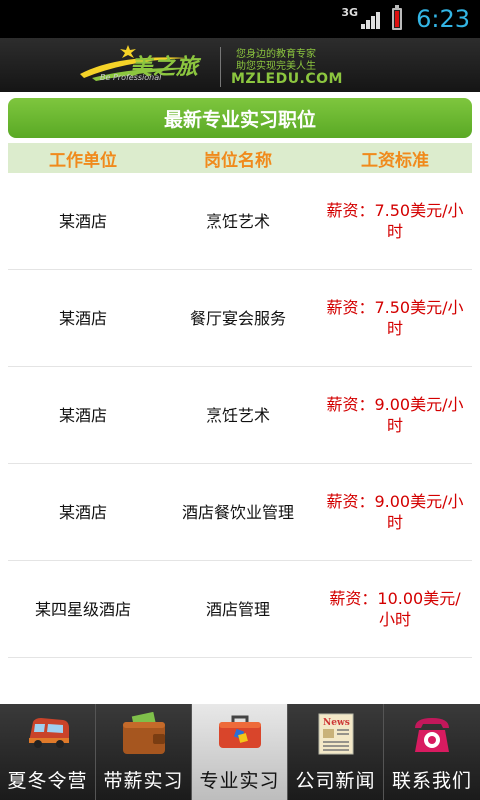 This screenshot has width=480, height=800. What do you see at coordinates (240, 19) in the screenshot?
I see `status-bar: 3G 6:23` at bounding box center [240, 19].